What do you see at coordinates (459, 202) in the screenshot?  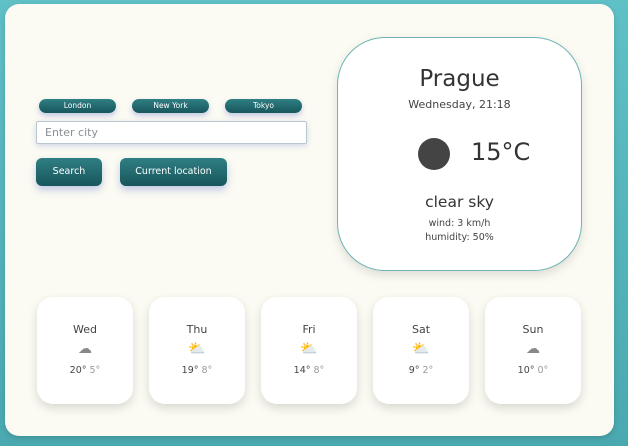 I see `current-description: clear sky` at bounding box center [459, 202].